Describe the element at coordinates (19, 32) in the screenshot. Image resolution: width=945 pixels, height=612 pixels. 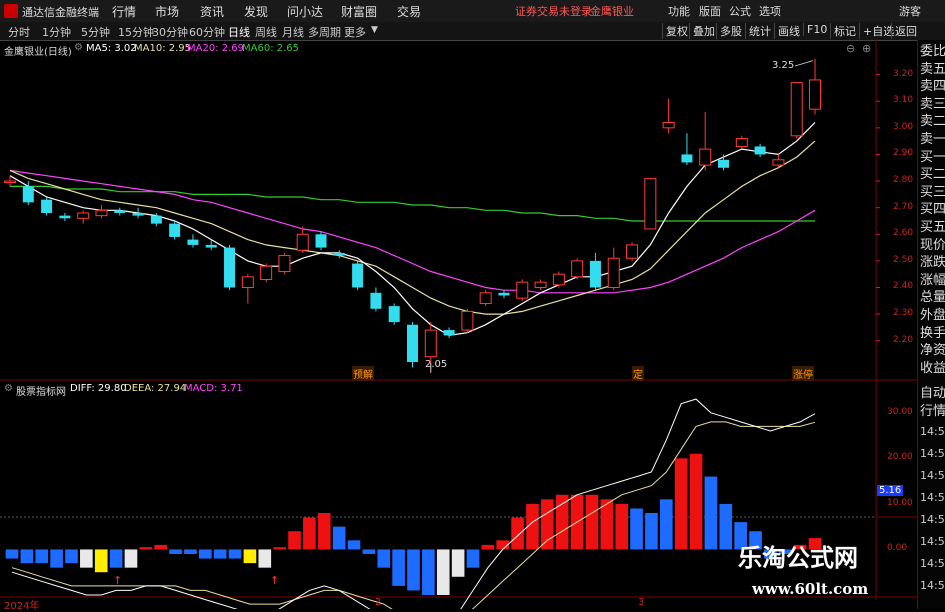
I see `period-intraday: 分时` at that location.